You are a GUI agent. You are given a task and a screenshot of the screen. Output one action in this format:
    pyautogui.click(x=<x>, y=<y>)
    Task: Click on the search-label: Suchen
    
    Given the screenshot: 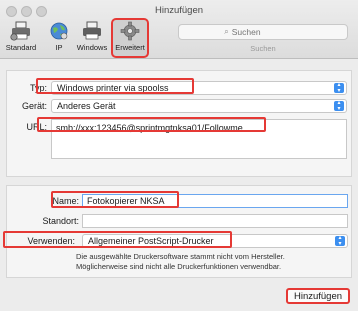 What is the action you would take?
    pyautogui.click(x=263, y=48)
    